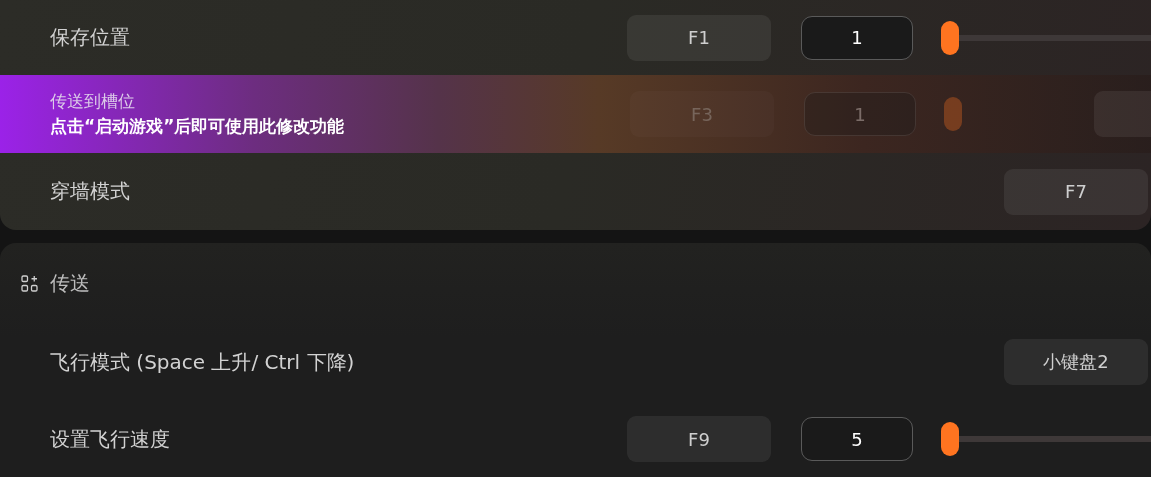 The height and width of the screenshot is (477, 1151). What do you see at coordinates (203, 362) in the screenshot?
I see `setting-label: 飞行模式 (Space 上升/ Ctrl 下降)` at bounding box center [203, 362].